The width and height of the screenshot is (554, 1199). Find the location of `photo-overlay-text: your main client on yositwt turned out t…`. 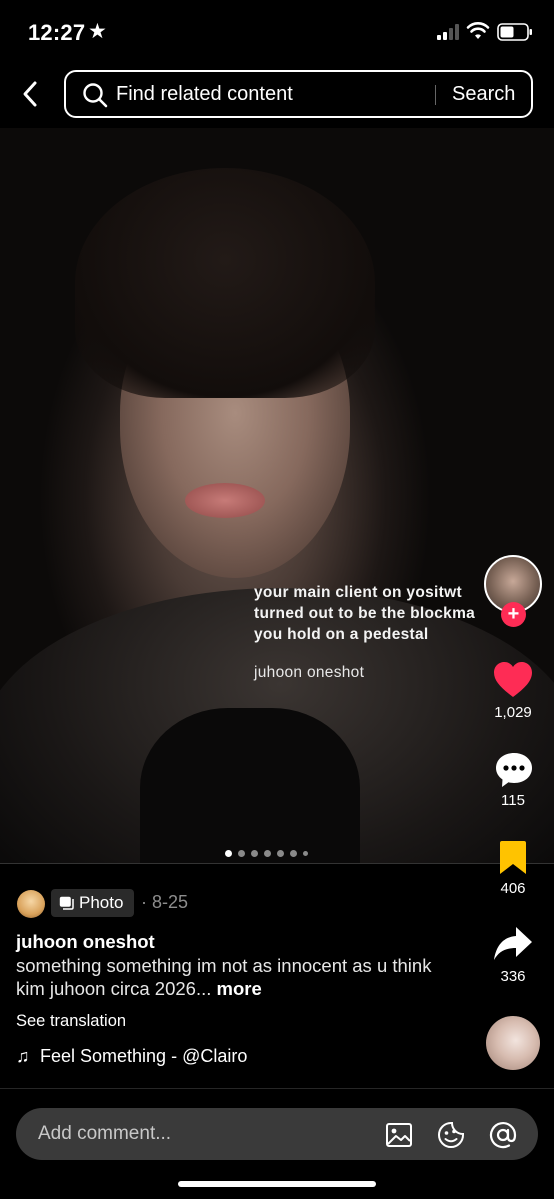

photo-overlay-text: your main client on yositwt turned out t… is located at coordinates (369, 613).